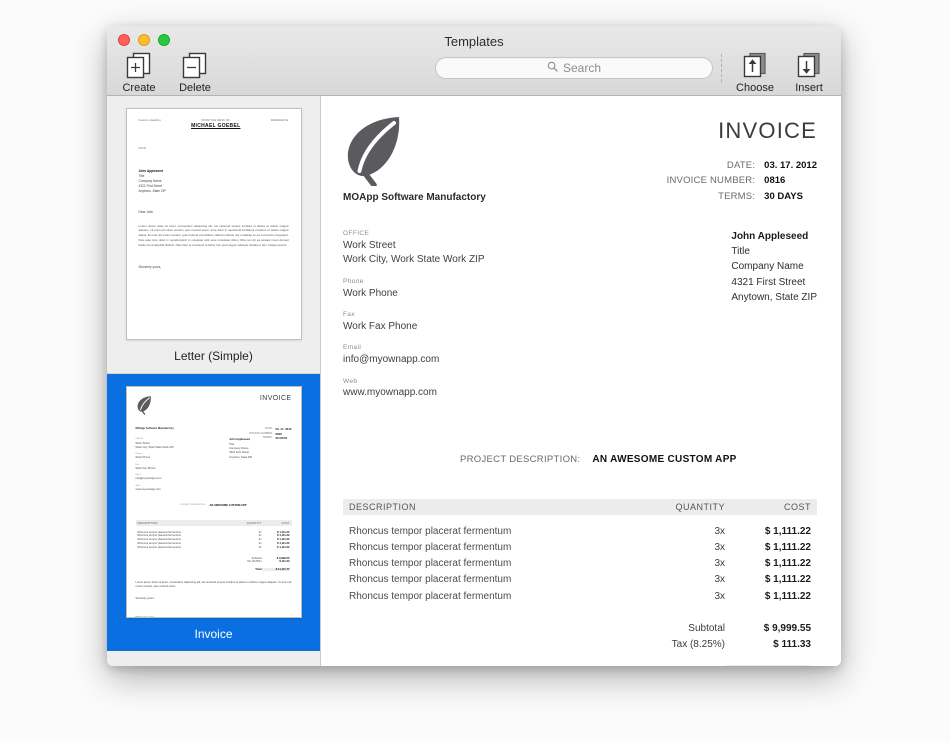 This screenshot has height=741, width=950. I want to click on search-container: Search, so click(574, 68).